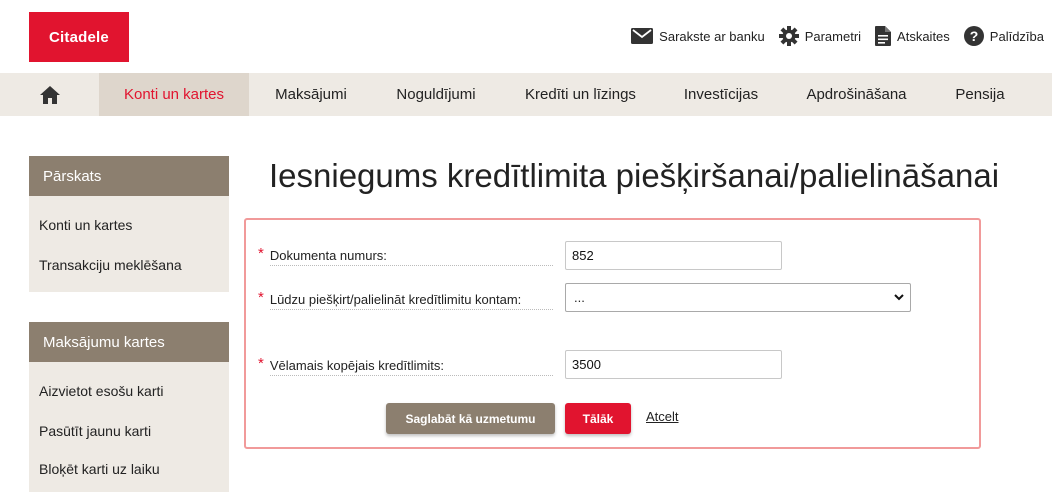 This screenshot has height=492, width=1052. What do you see at coordinates (899, 297) in the screenshot?
I see `chevron-down-icon` at bounding box center [899, 297].